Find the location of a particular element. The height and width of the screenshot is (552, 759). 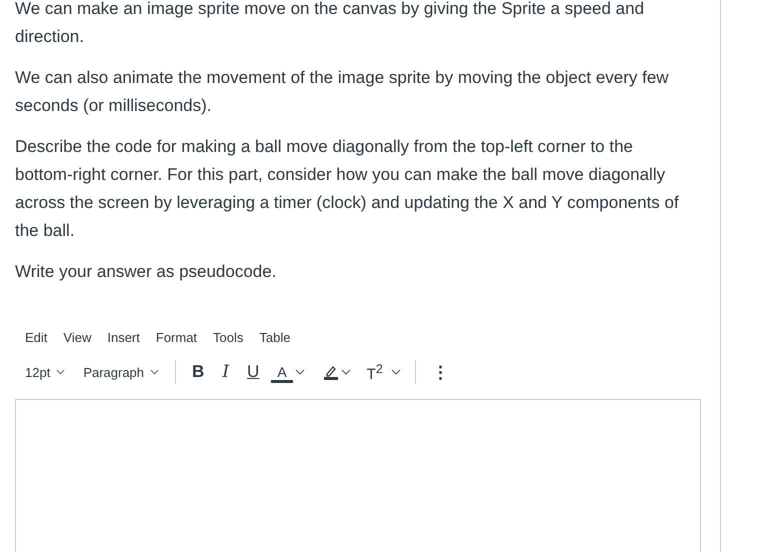

menu-item: Insert is located at coordinates (123, 337).